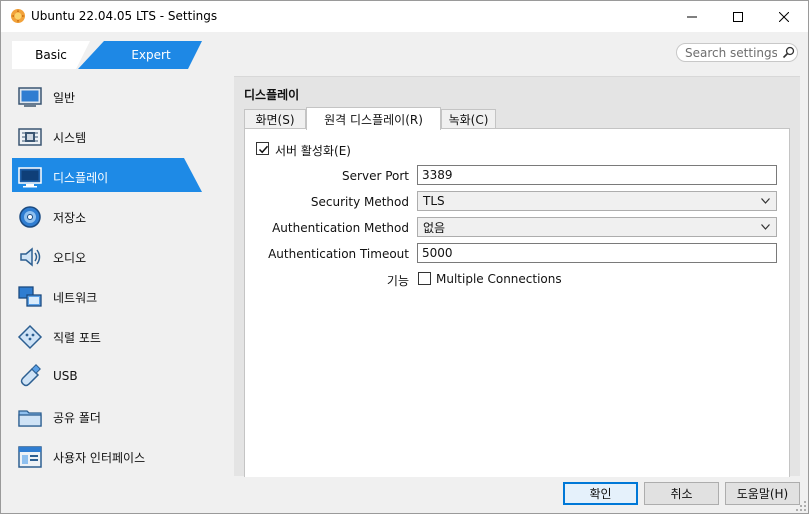 This screenshot has height=514, width=809. Describe the element at coordinates (434, 227) in the screenshot. I see `auth-method-value: 없음` at that location.